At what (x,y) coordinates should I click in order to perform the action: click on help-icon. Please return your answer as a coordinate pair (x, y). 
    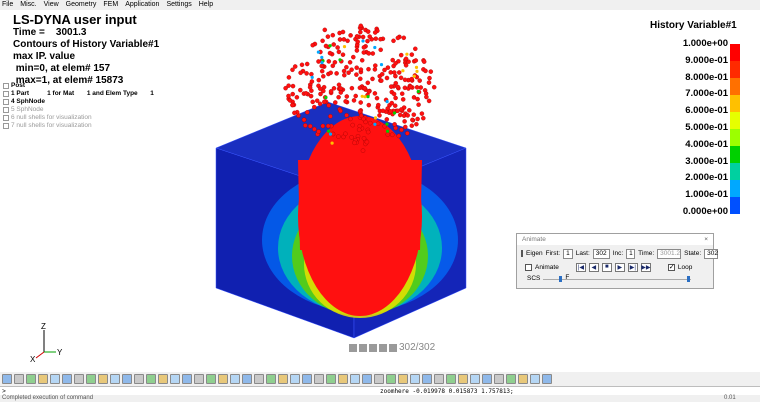
    Looking at the image, I should click on (547, 379).